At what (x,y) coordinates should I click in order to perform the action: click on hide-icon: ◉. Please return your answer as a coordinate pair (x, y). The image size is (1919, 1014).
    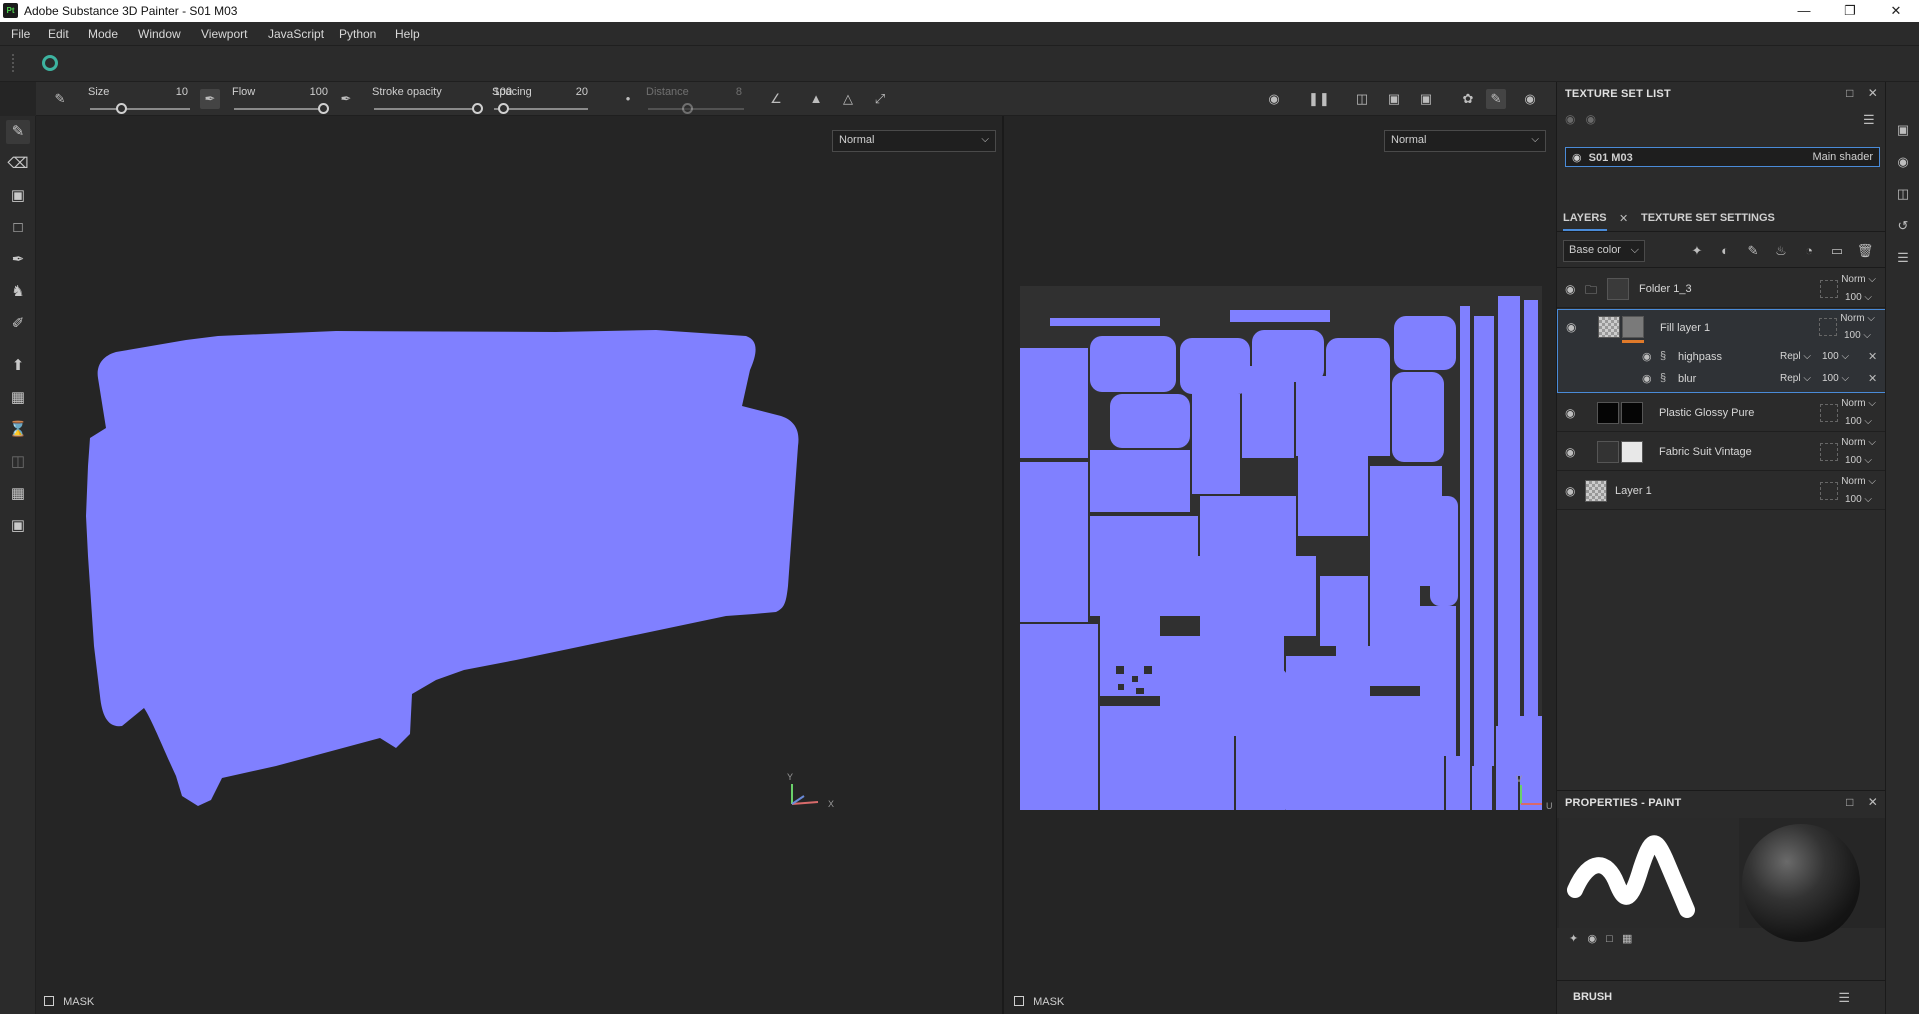
    Looking at the image, I should click on (1274, 99).